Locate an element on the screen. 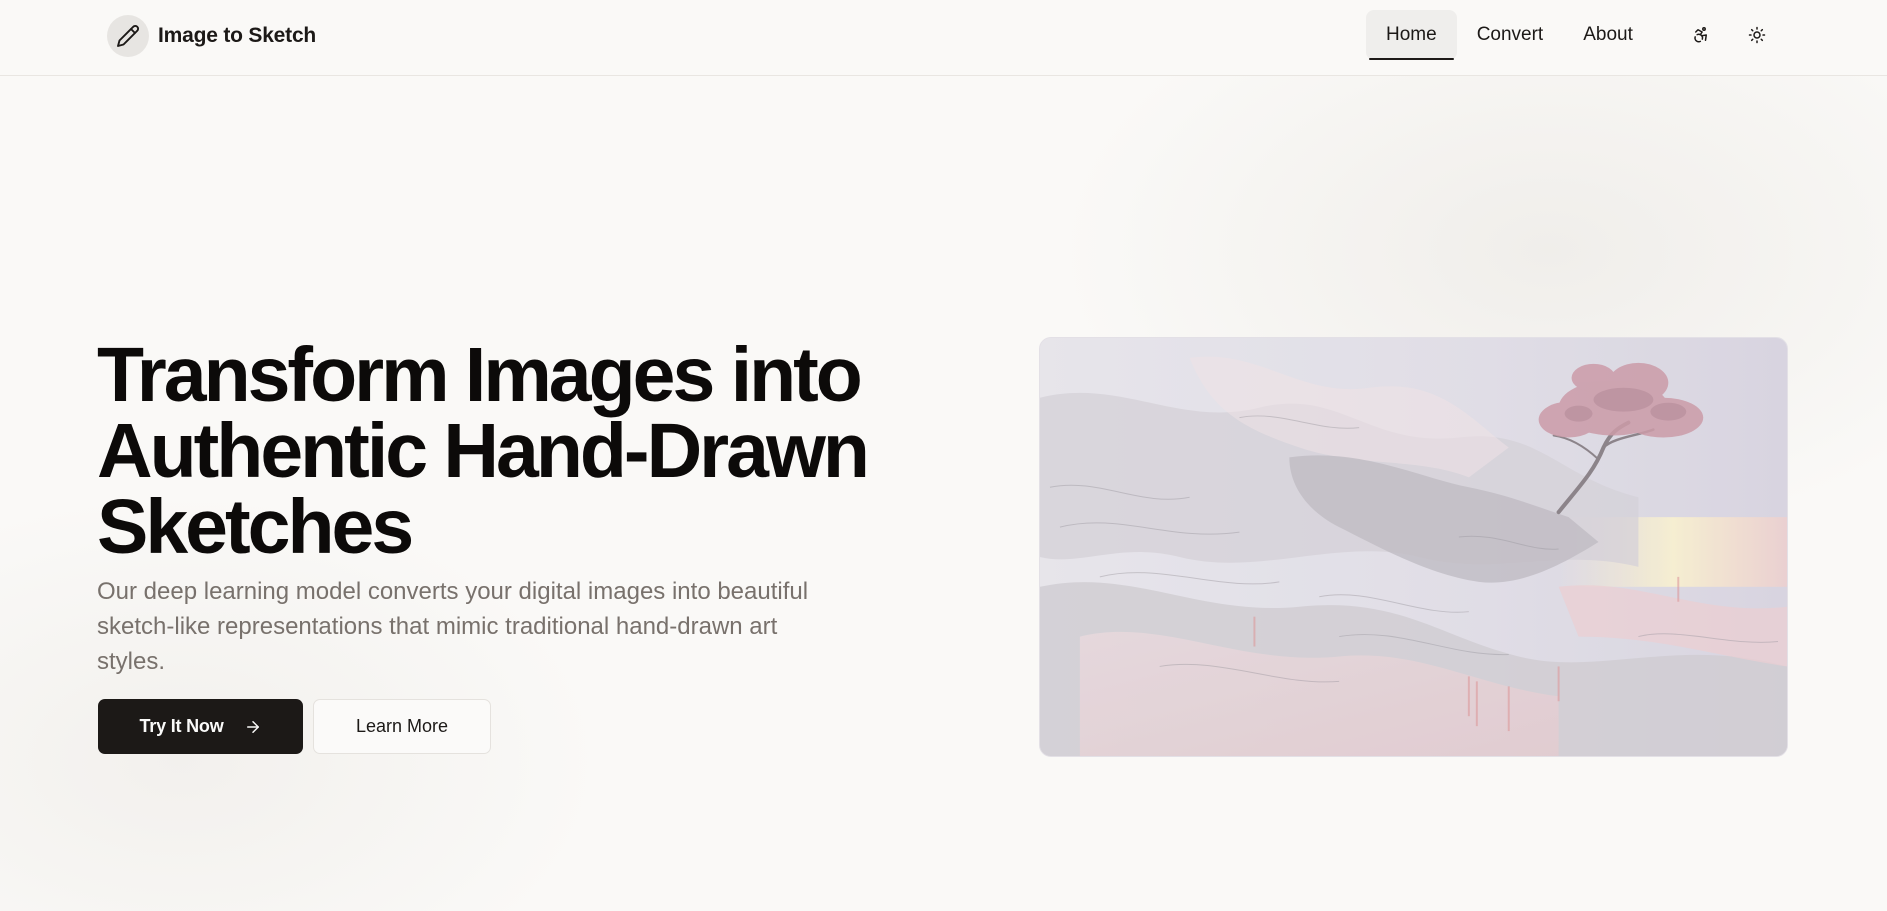 The width and height of the screenshot is (1887, 911). sun-icon is located at coordinates (1757, 35).